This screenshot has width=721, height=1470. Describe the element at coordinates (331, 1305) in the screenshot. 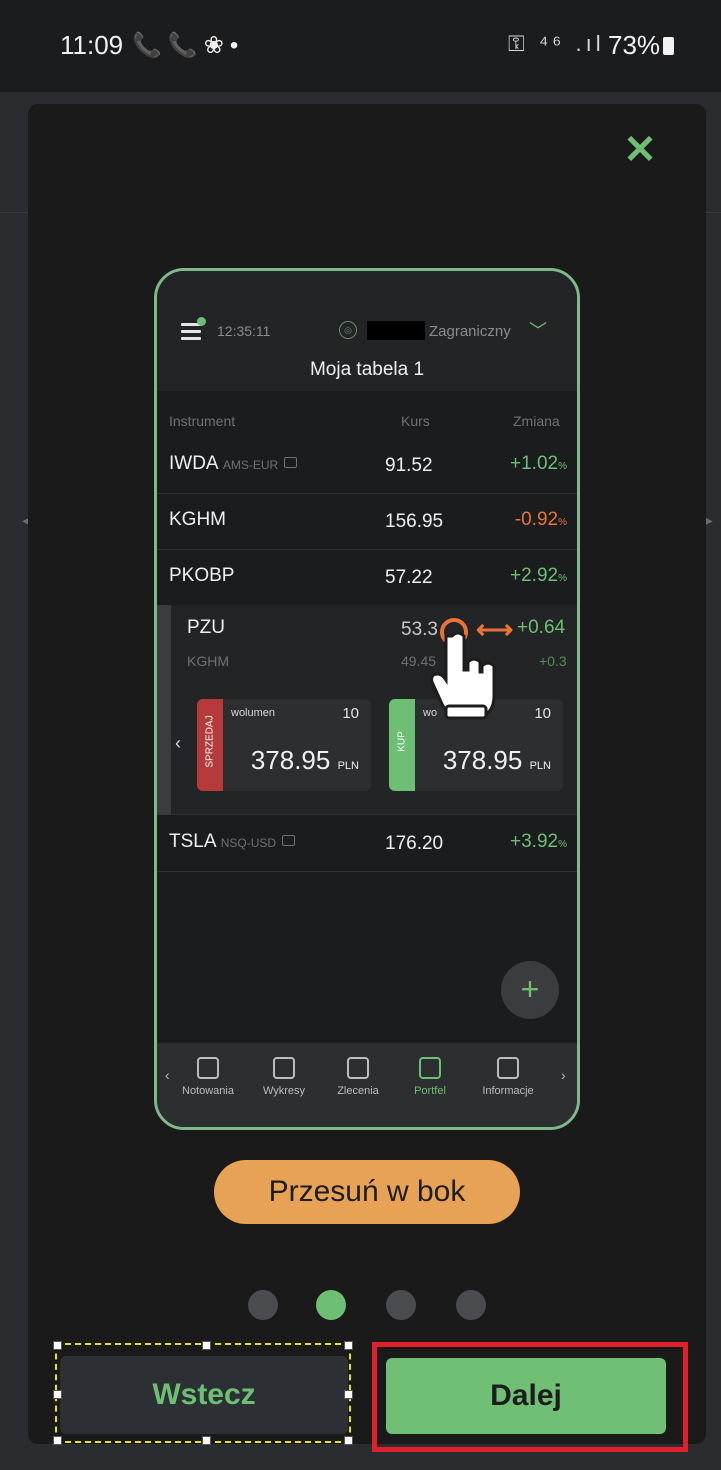

I see `page-dot-active` at that location.